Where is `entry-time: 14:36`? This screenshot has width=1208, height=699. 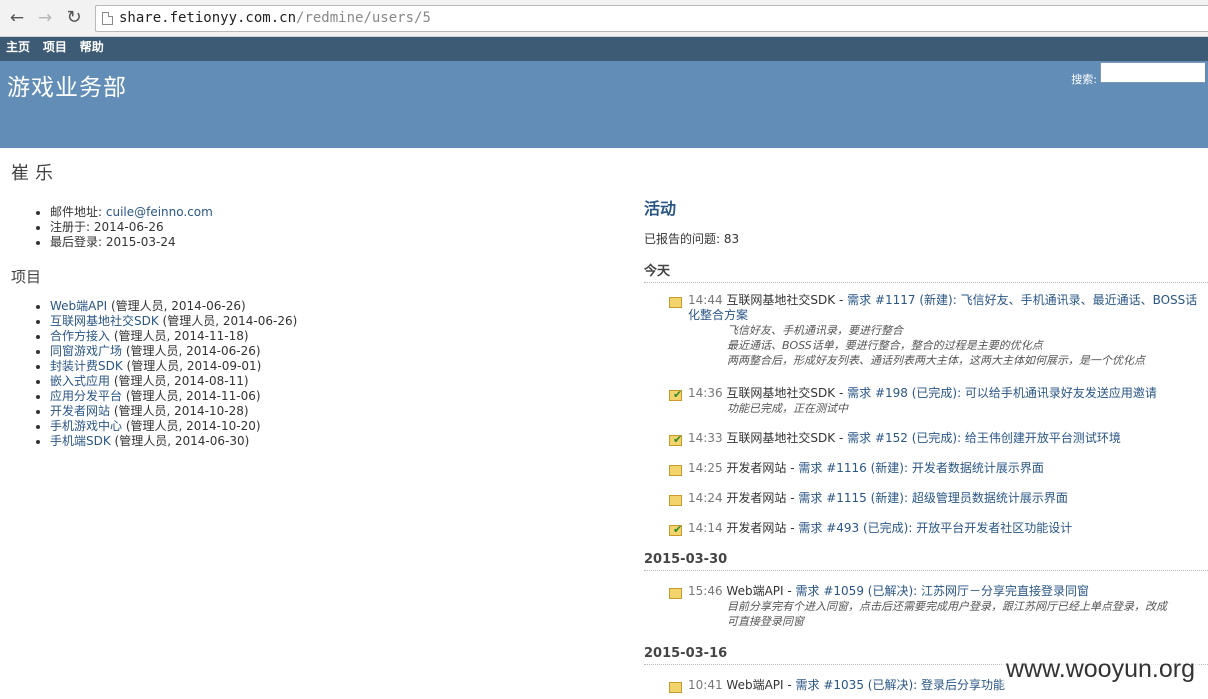
entry-time: 14:36 is located at coordinates (705, 393).